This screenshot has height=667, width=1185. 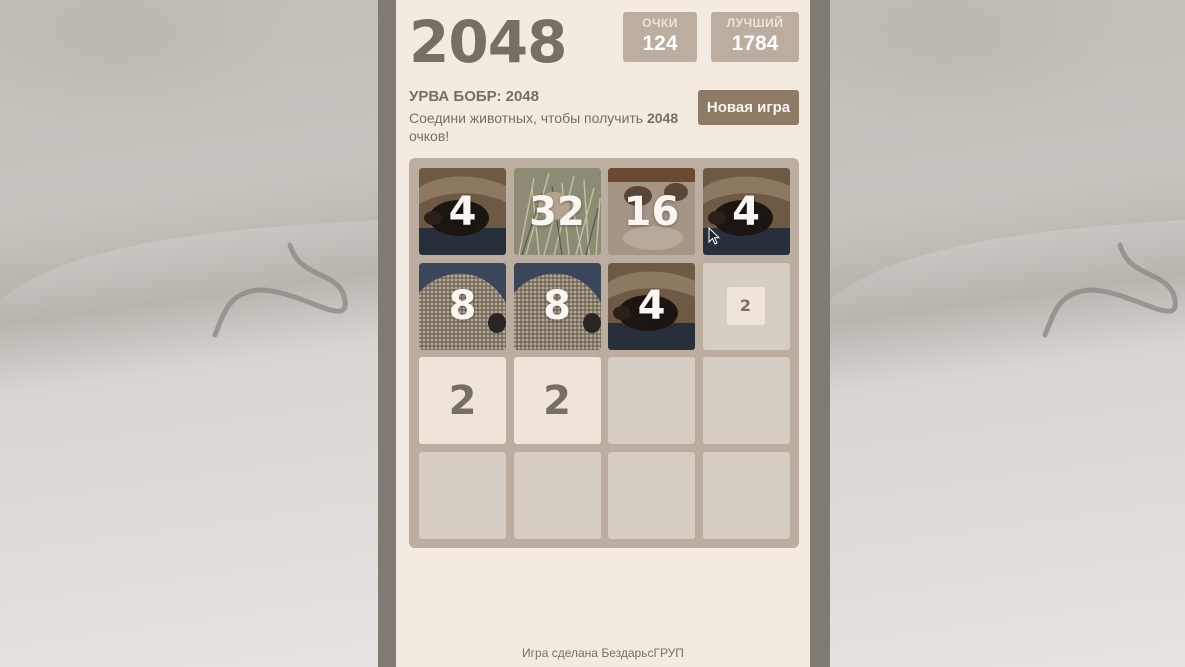 What do you see at coordinates (755, 43) in the screenshot?
I see `best-score-value: 1784` at bounding box center [755, 43].